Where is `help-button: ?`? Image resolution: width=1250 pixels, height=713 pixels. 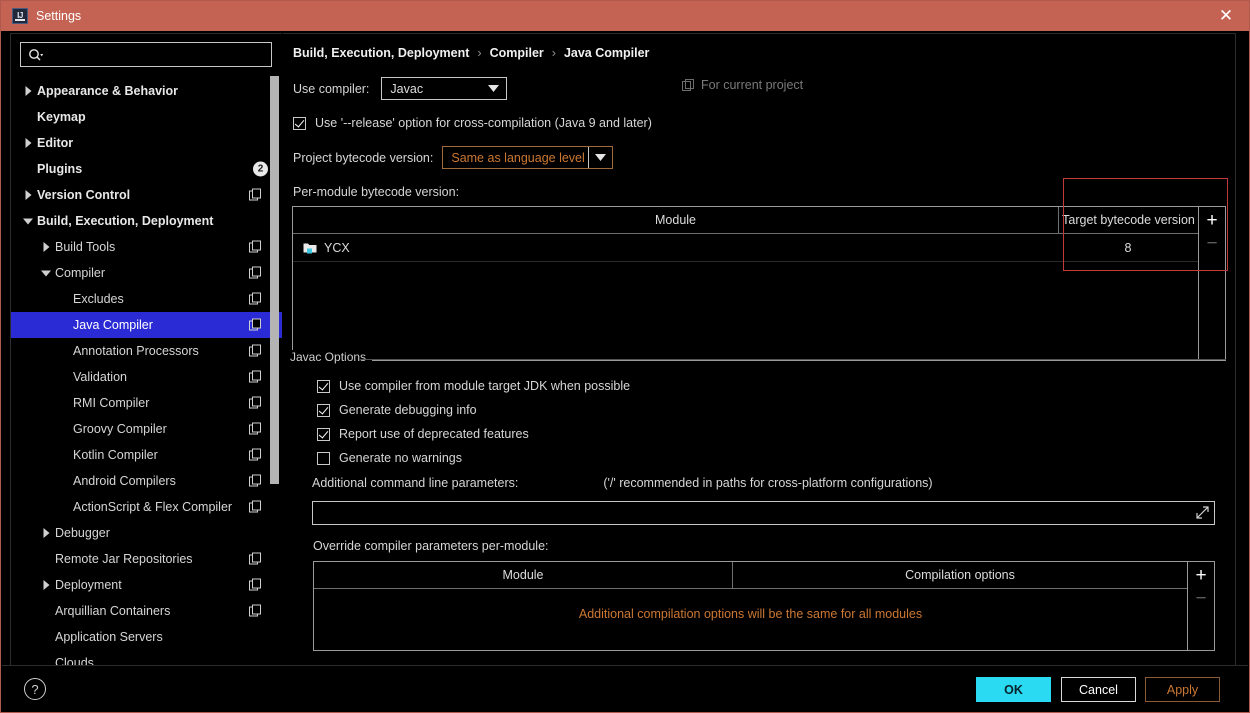
help-button: ? is located at coordinates (35, 689).